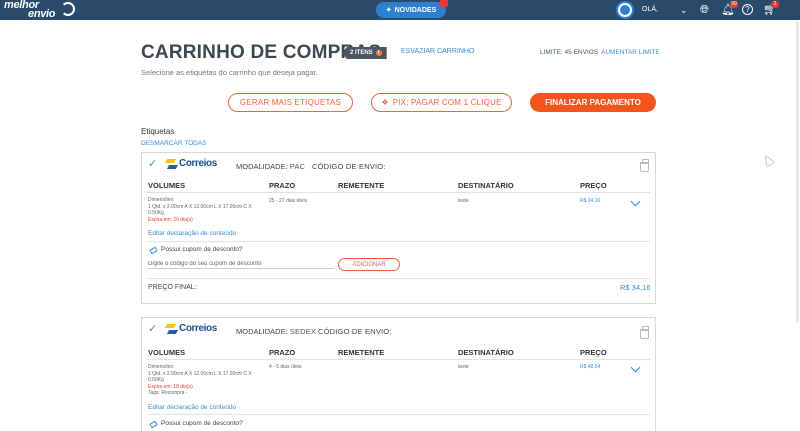 The width and height of the screenshot is (800, 431). I want to click on raise-limit-link: AUMENTAR LIMITE, so click(630, 52).